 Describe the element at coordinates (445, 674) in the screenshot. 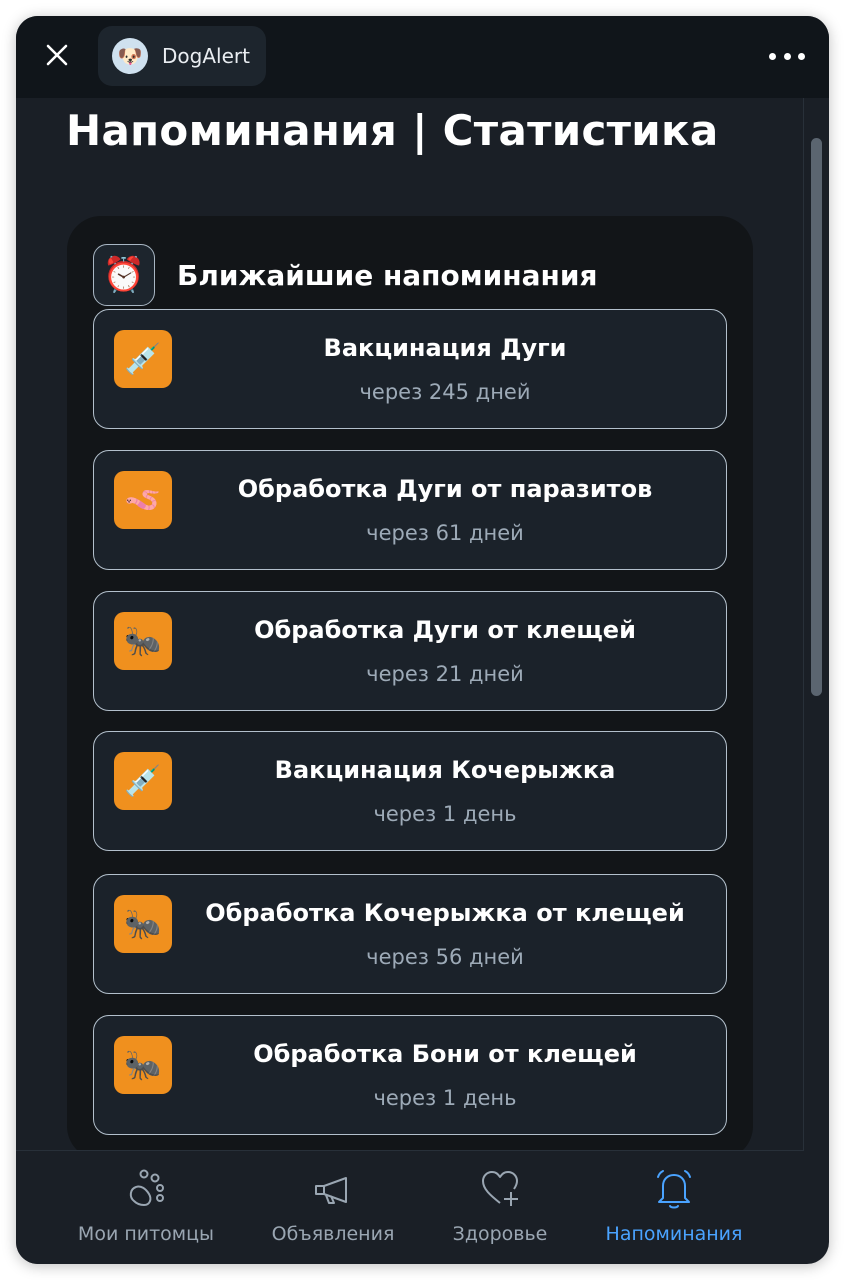

I see `reminder-due: через 21 дней` at that location.